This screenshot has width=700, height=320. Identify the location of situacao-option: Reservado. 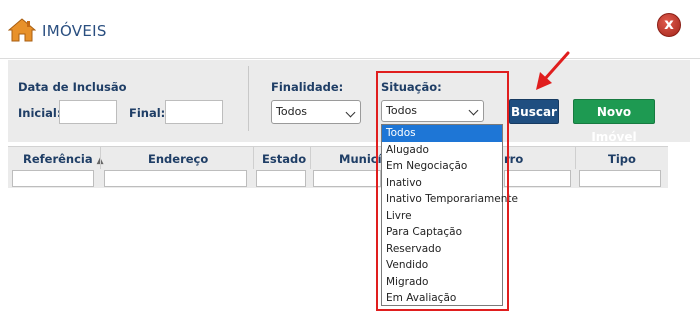
(442, 249).